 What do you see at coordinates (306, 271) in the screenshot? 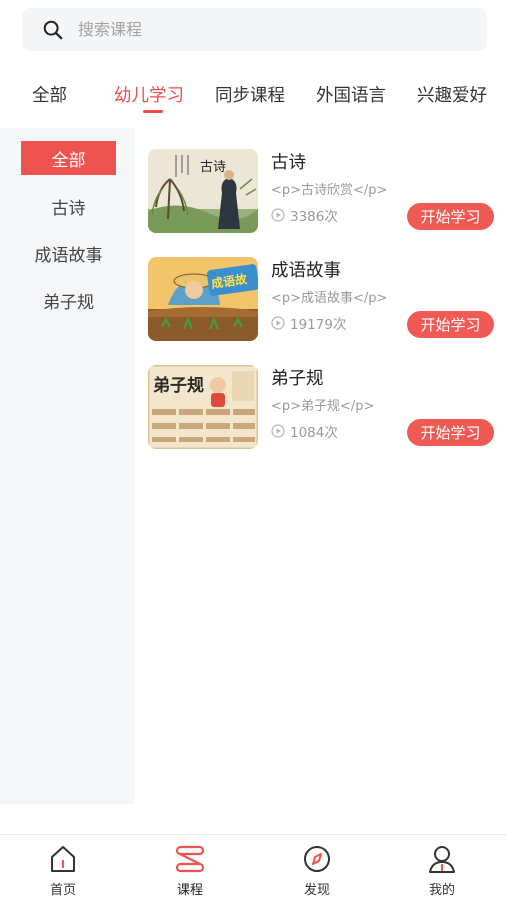
I see `course-title: 成语故事` at bounding box center [306, 271].